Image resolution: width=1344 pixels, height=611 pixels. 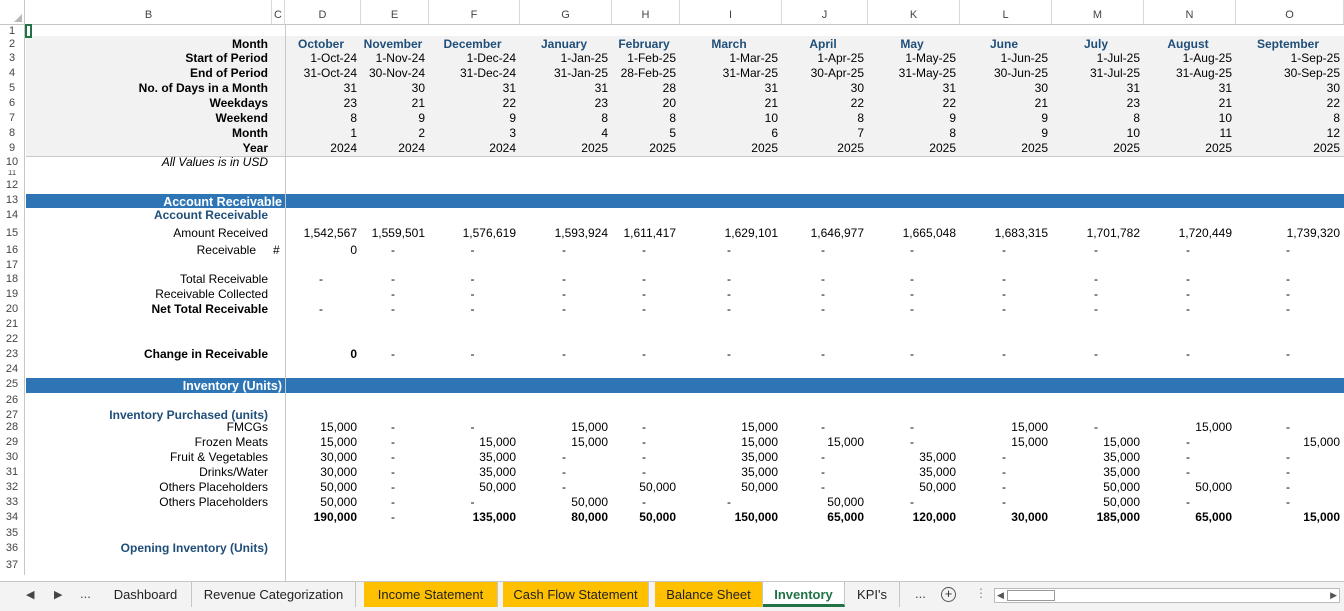 I want to click on column-header-j: J, so click(x=825, y=12).